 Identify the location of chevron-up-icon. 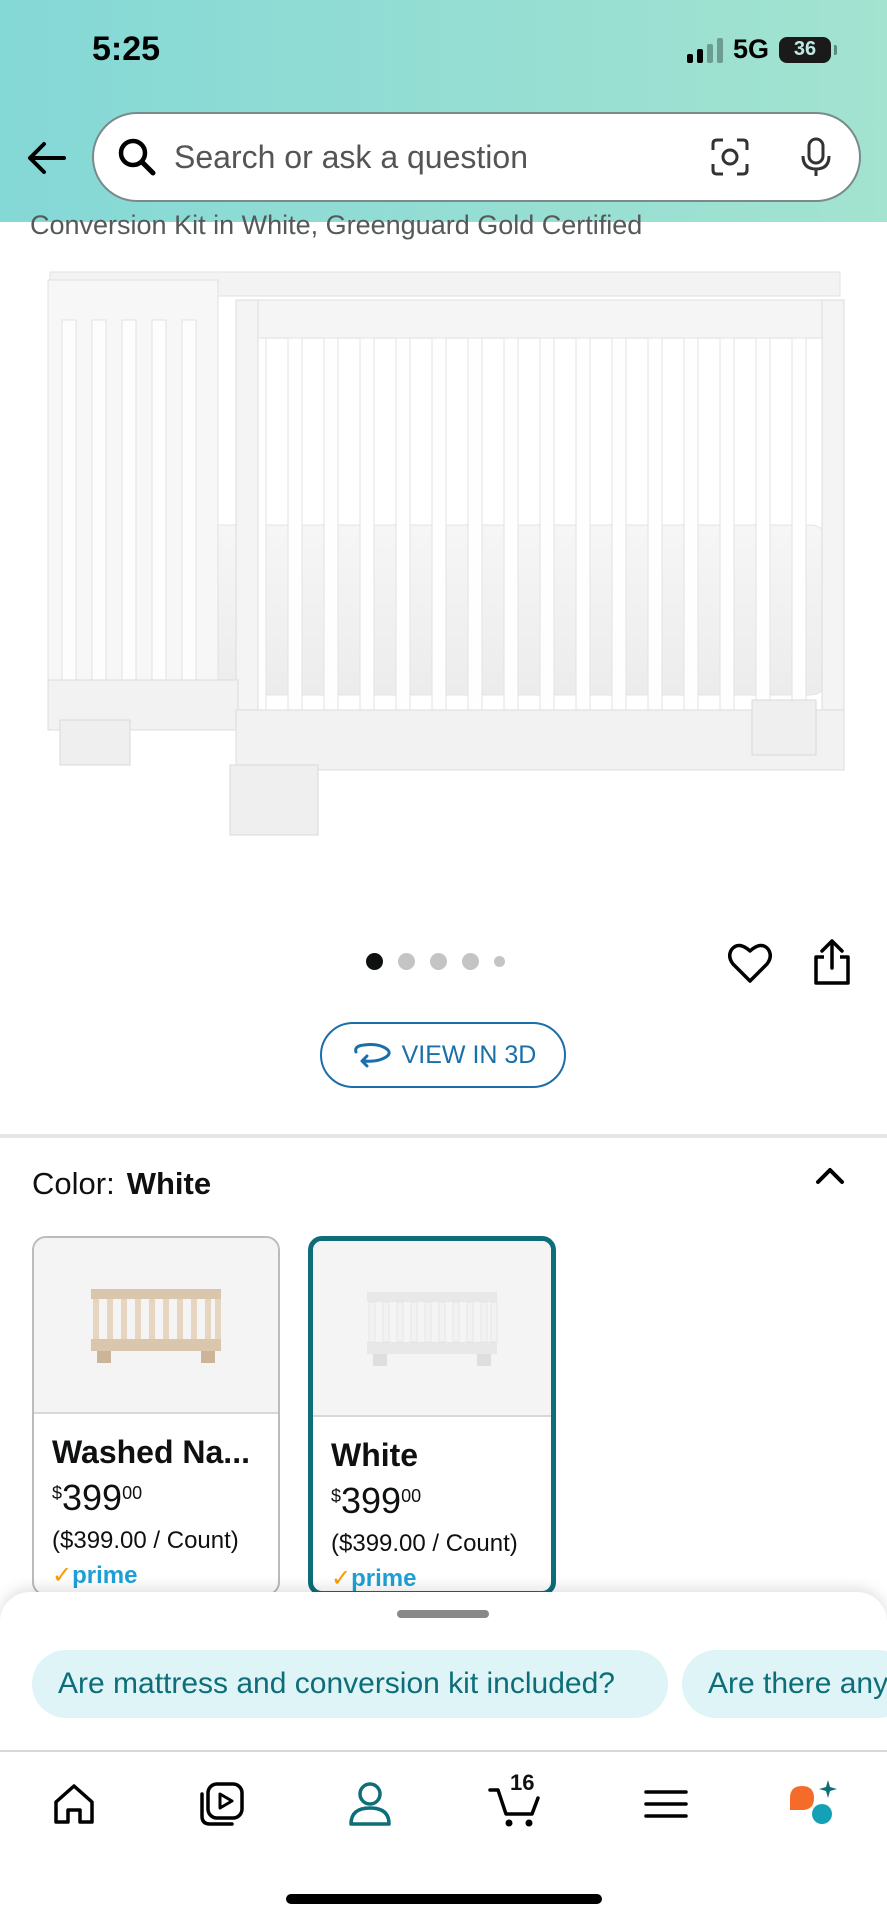
(830, 1175).